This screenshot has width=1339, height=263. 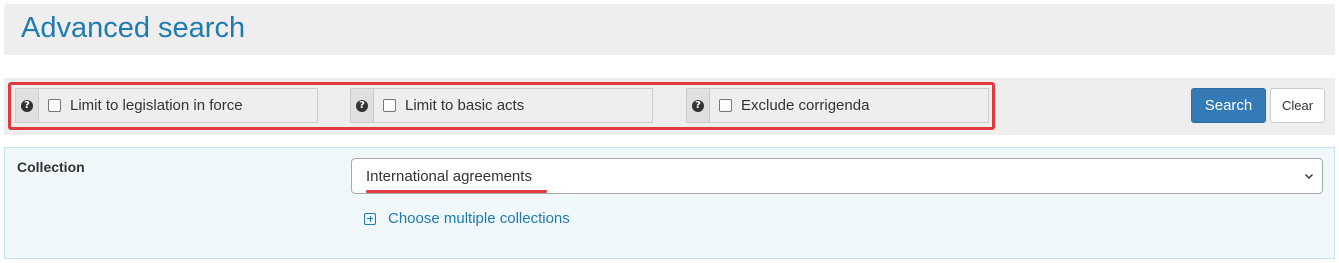 What do you see at coordinates (133, 28) in the screenshot?
I see `page-title: Advanced search` at bounding box center [133, 28].